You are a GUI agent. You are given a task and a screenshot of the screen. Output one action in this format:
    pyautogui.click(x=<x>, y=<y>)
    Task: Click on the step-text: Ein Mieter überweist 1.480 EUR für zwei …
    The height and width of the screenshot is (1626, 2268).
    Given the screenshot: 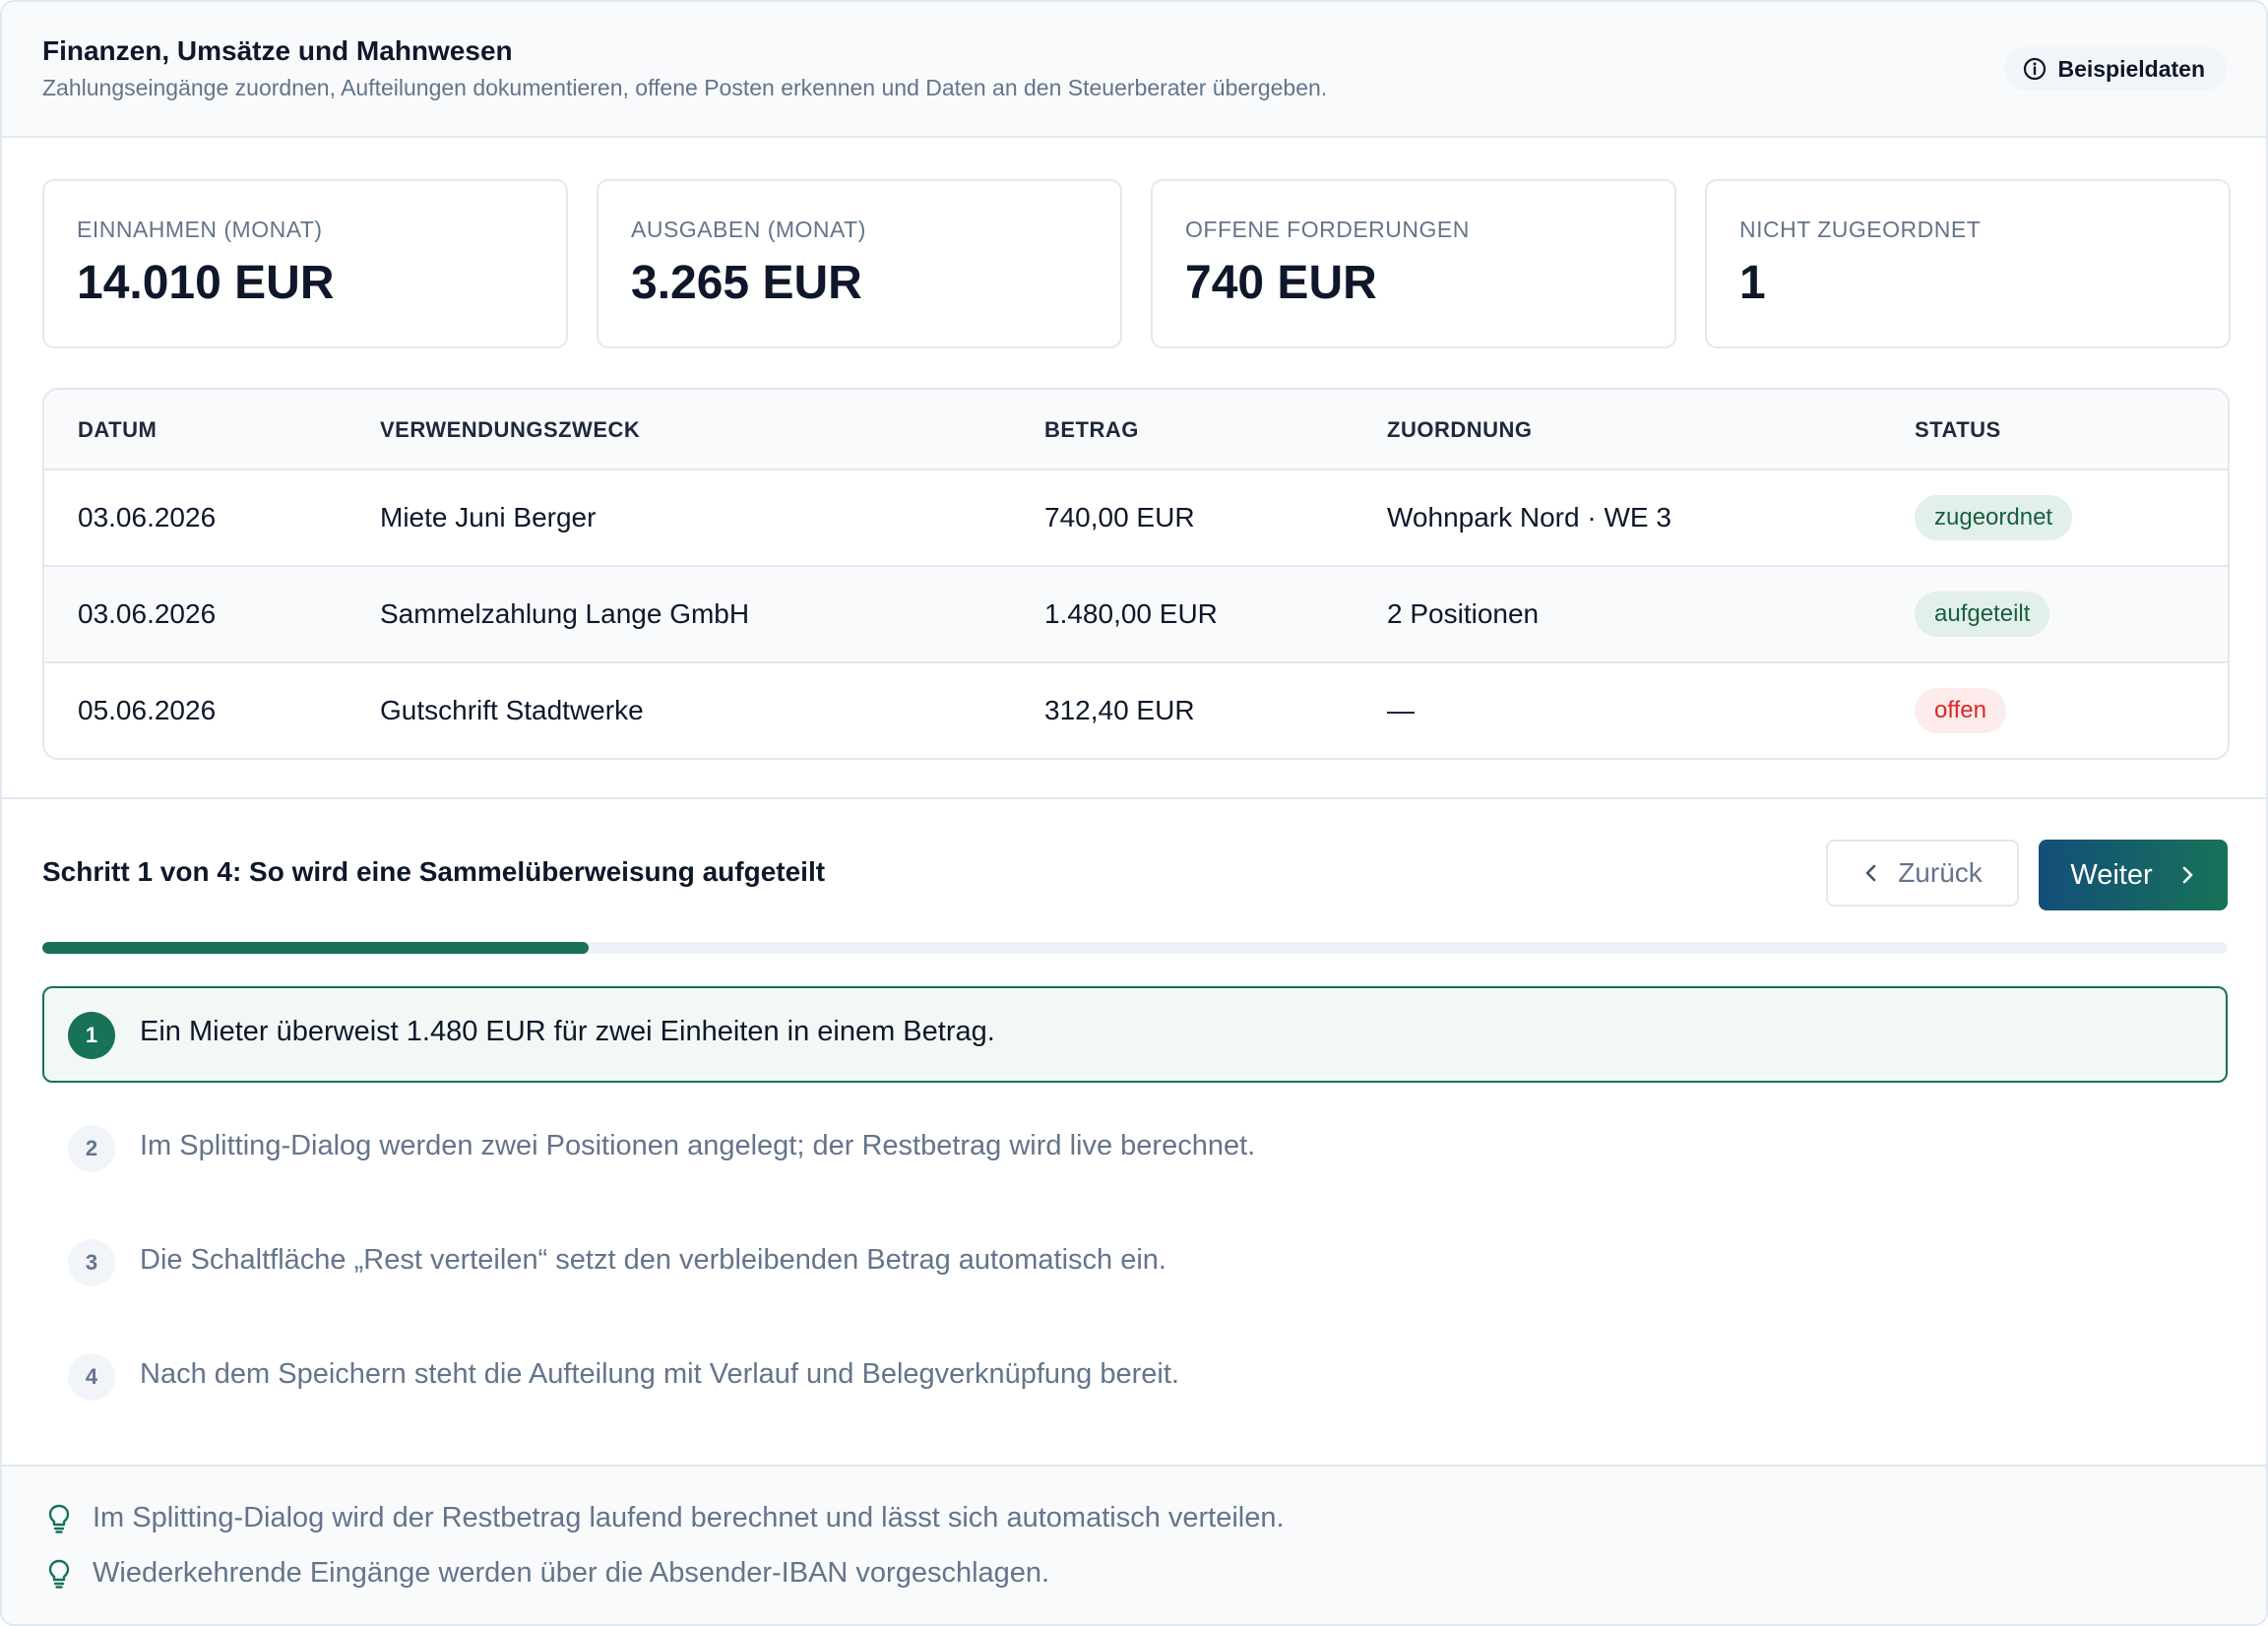 What is the action you would take?
    pyautogui.click(x=567, y=1031)
    